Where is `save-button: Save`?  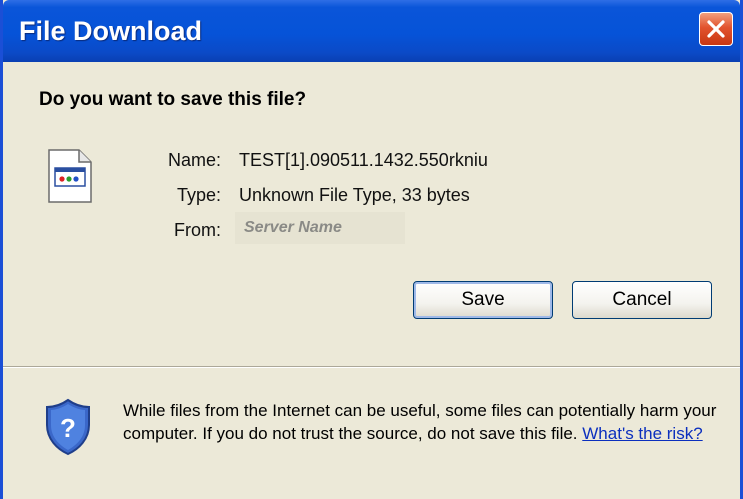 save-button: Save is located at coordinates (483, 300).